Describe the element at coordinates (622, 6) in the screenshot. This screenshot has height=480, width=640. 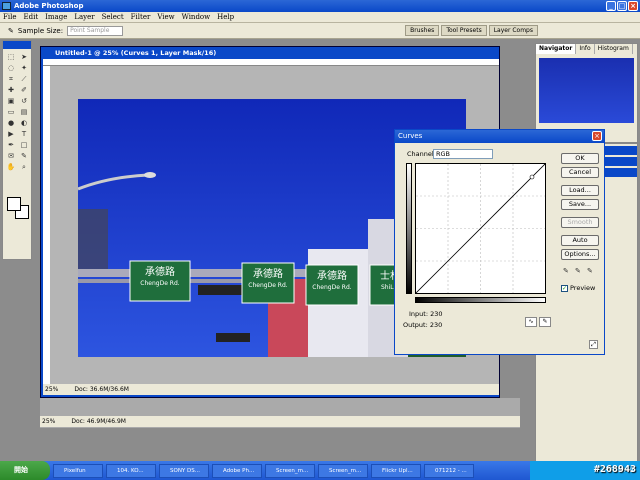
I see `maximize-button: □` at that location.